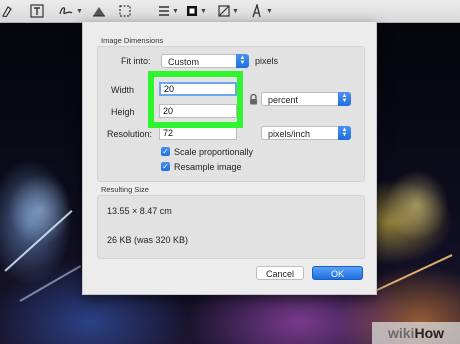 This screenshot has width=460, height=344. Describe the element at coordinates (132, 40) in the screenshot. I see `image-dimensions-title: Image Dimensions` at that location.